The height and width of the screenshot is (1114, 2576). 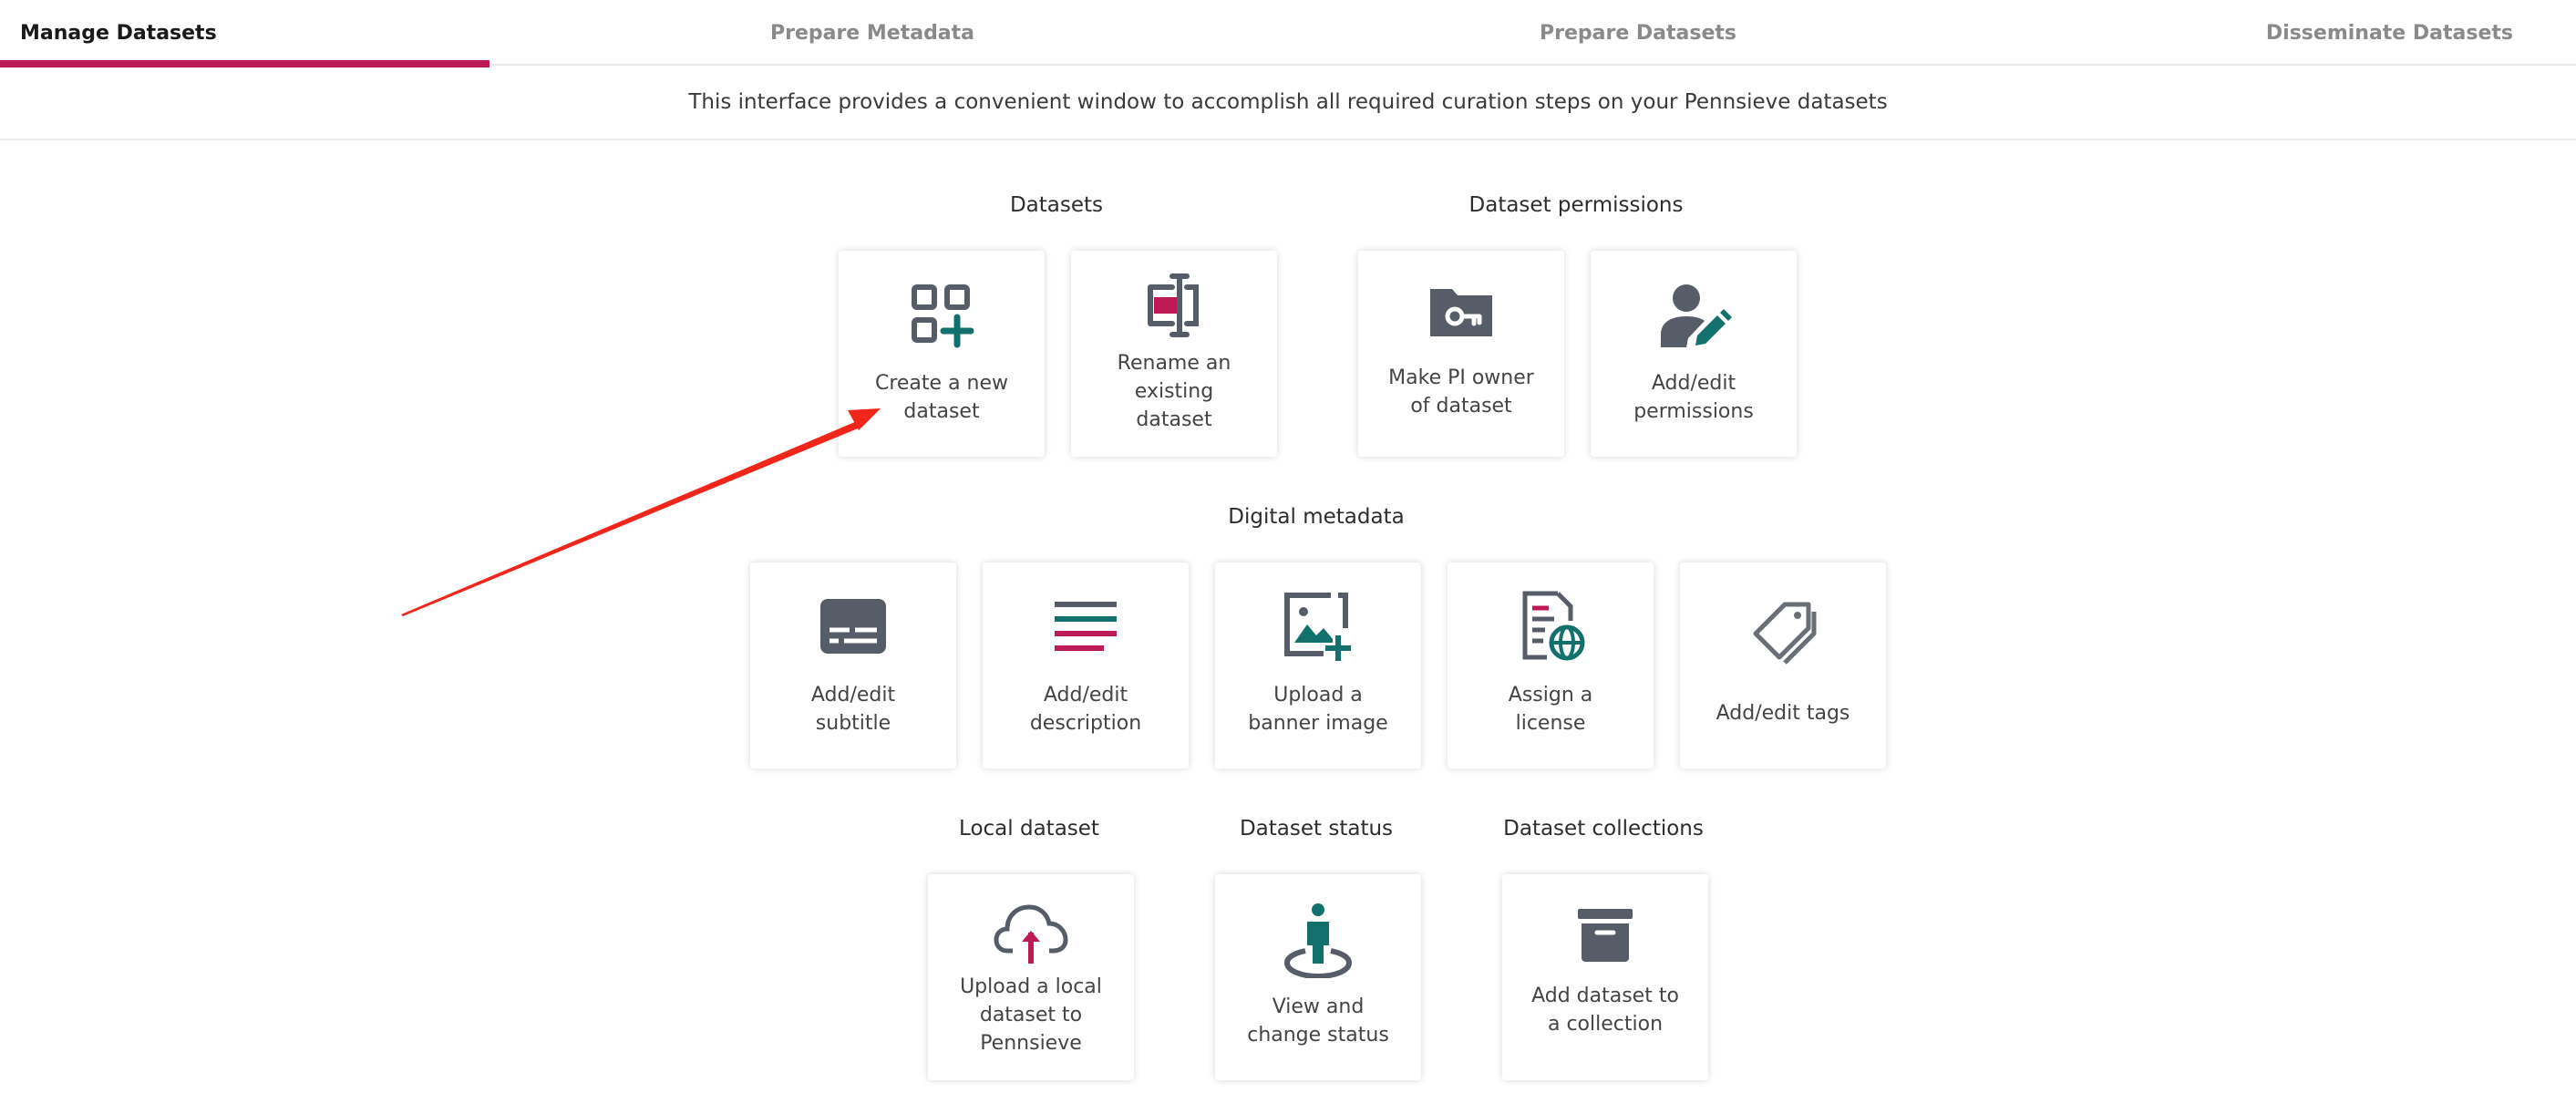 I want to click on add-edit-description-card: Add/edit description, so click(x=1086, y=665).